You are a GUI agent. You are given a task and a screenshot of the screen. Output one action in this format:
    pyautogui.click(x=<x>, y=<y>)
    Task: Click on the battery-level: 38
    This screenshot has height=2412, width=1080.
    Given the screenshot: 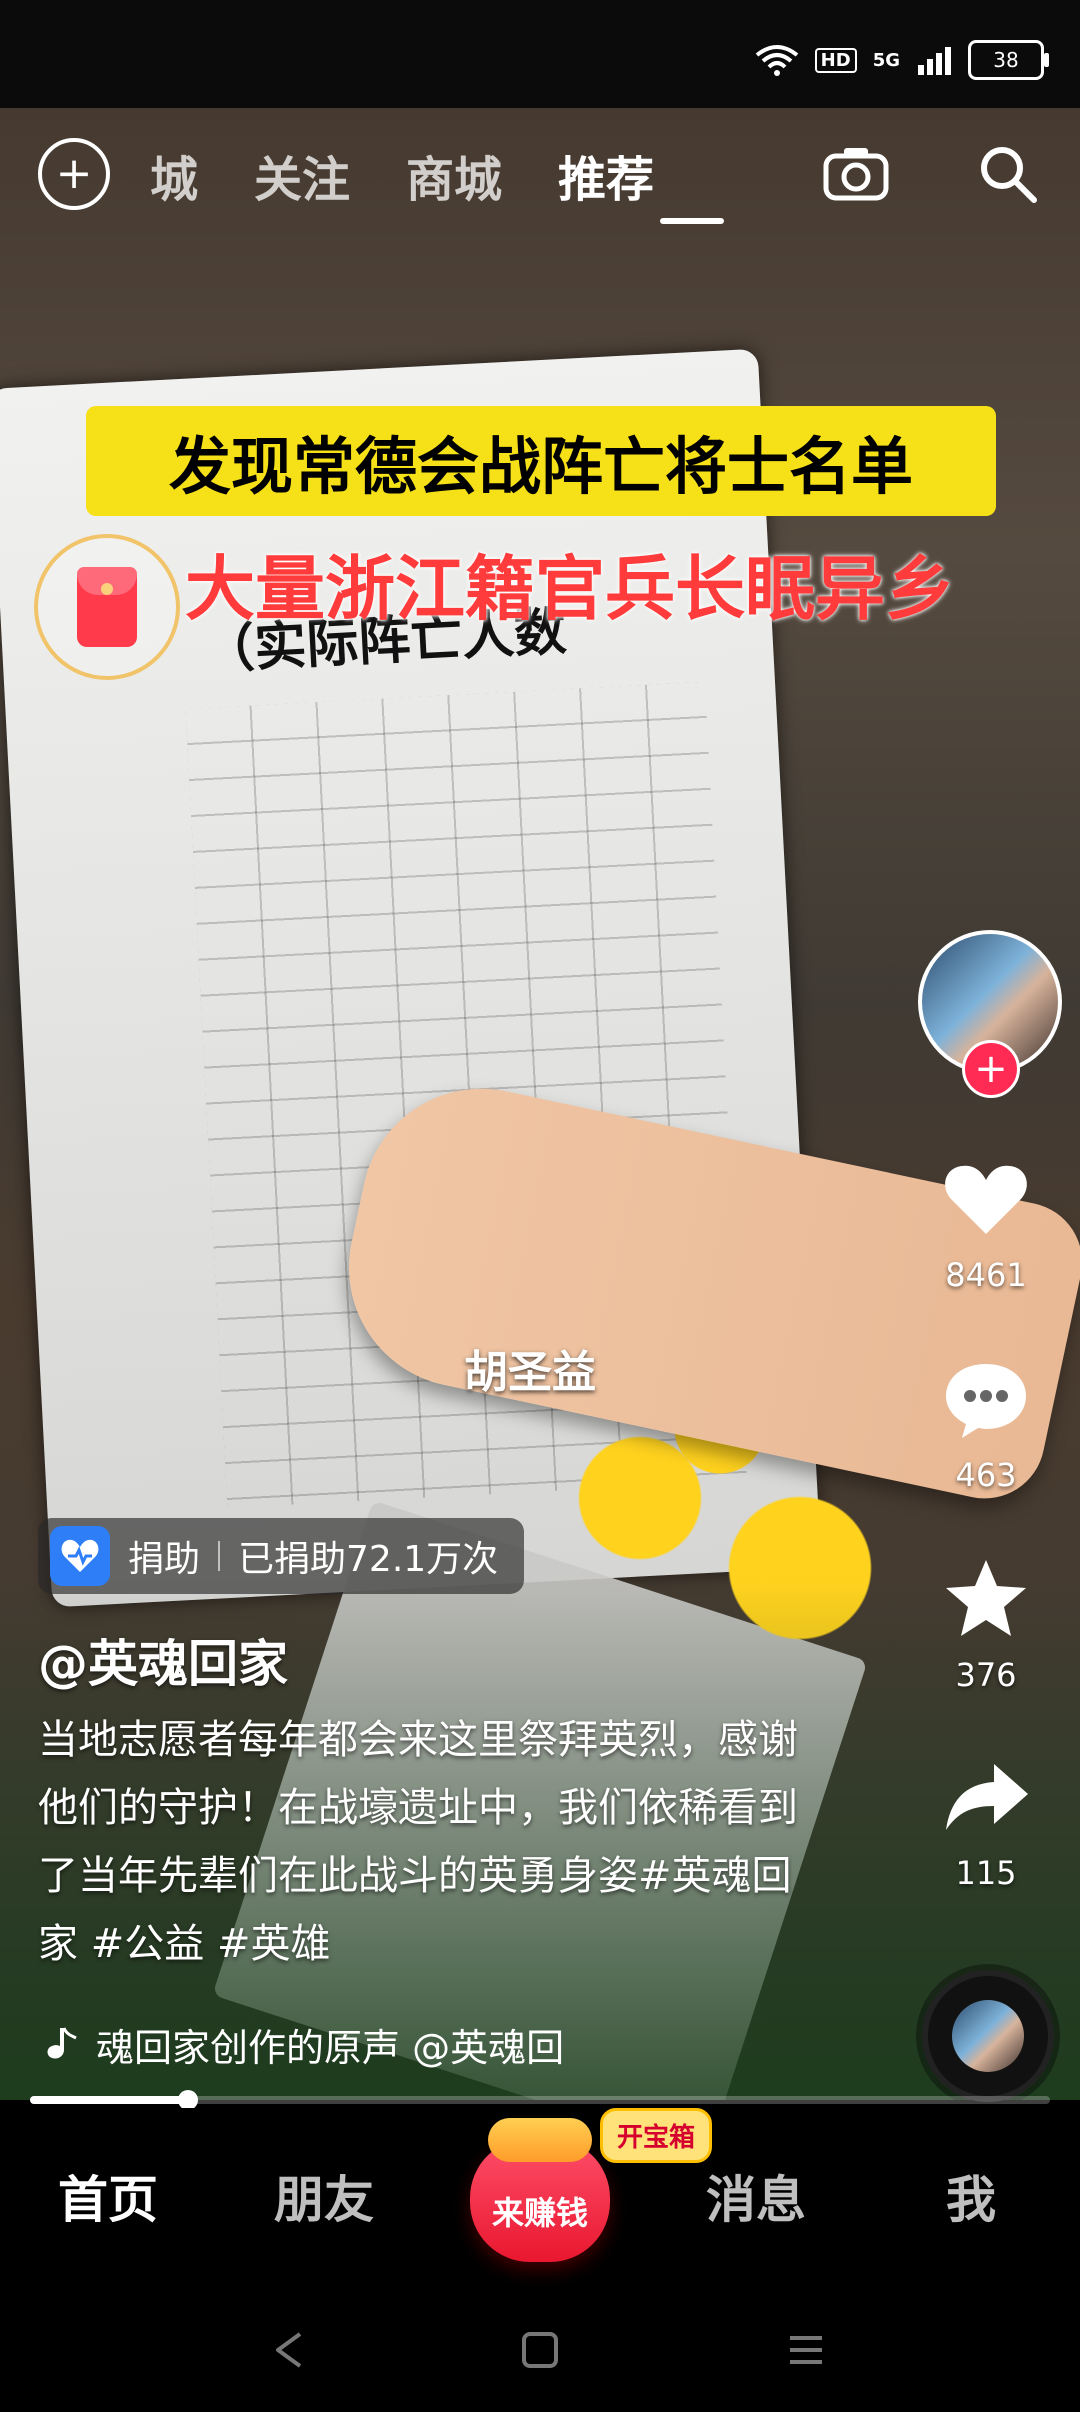 What is the action you would take?
    pyautogui.click(x=1006, y=60)
    